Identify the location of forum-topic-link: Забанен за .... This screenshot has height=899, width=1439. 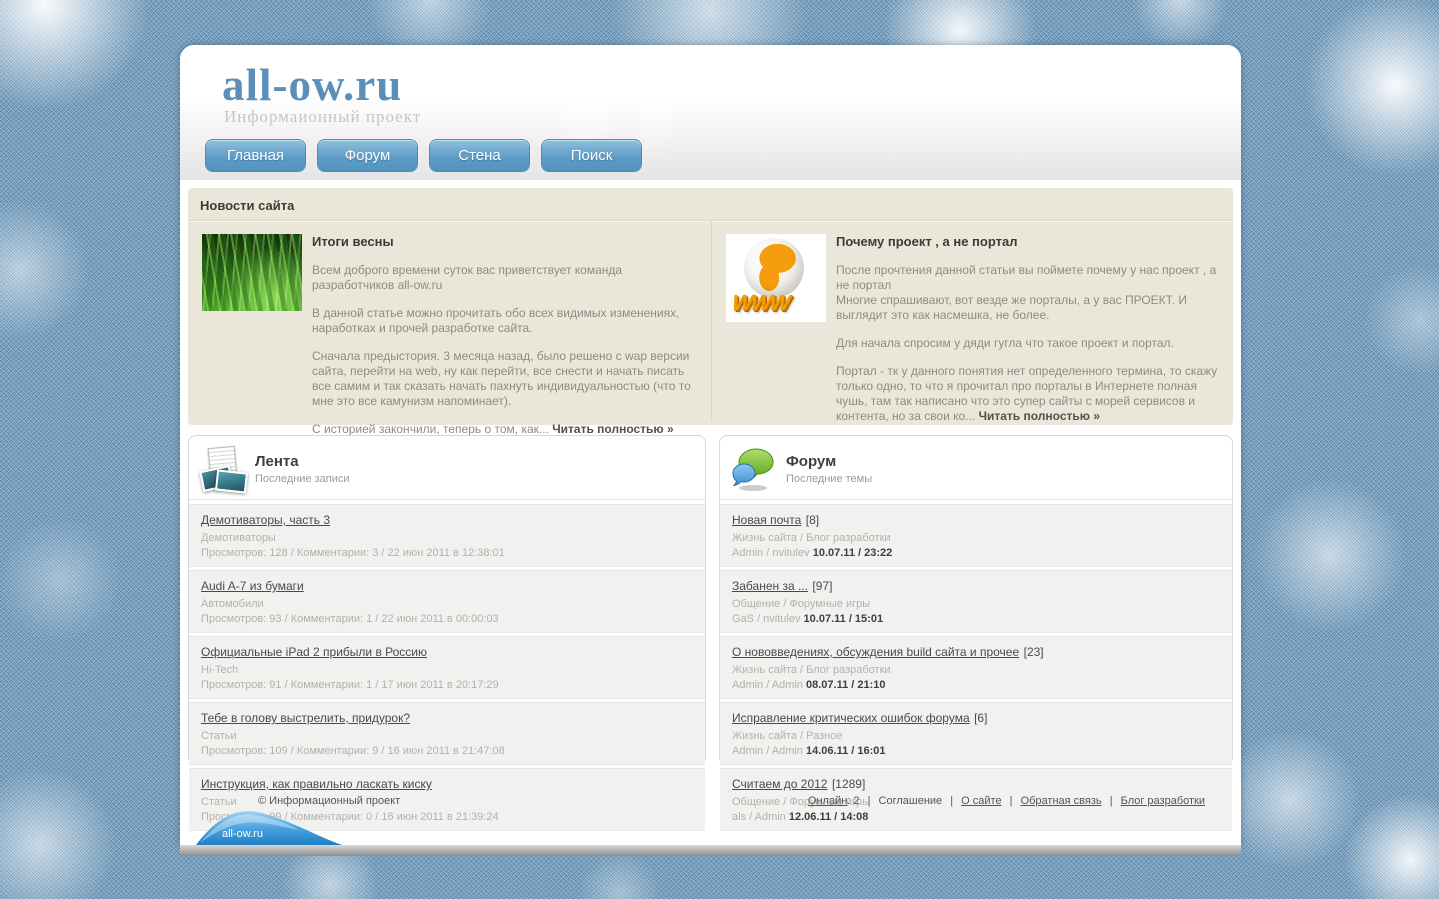
(770, 586).